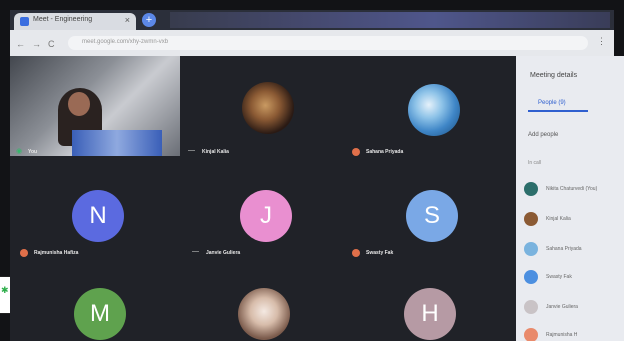 The height and width of the screenshot is (341, 624). Describe the element at coordinates (562, 335) in the screenshot. I see `participant-name: Rajmunisha H` at that location.